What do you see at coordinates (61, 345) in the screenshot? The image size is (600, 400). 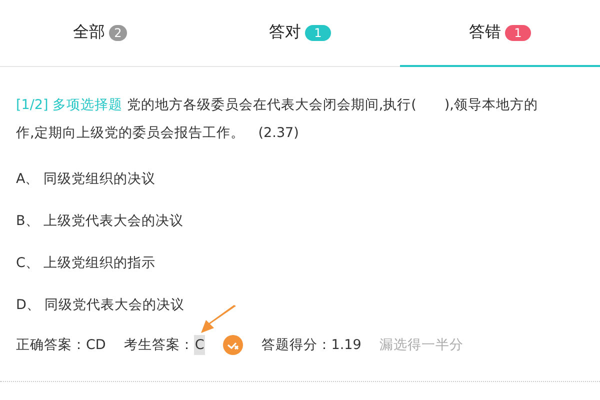 I see `correct-answer: 正确答案：CD` at bounding box center [61, 345].